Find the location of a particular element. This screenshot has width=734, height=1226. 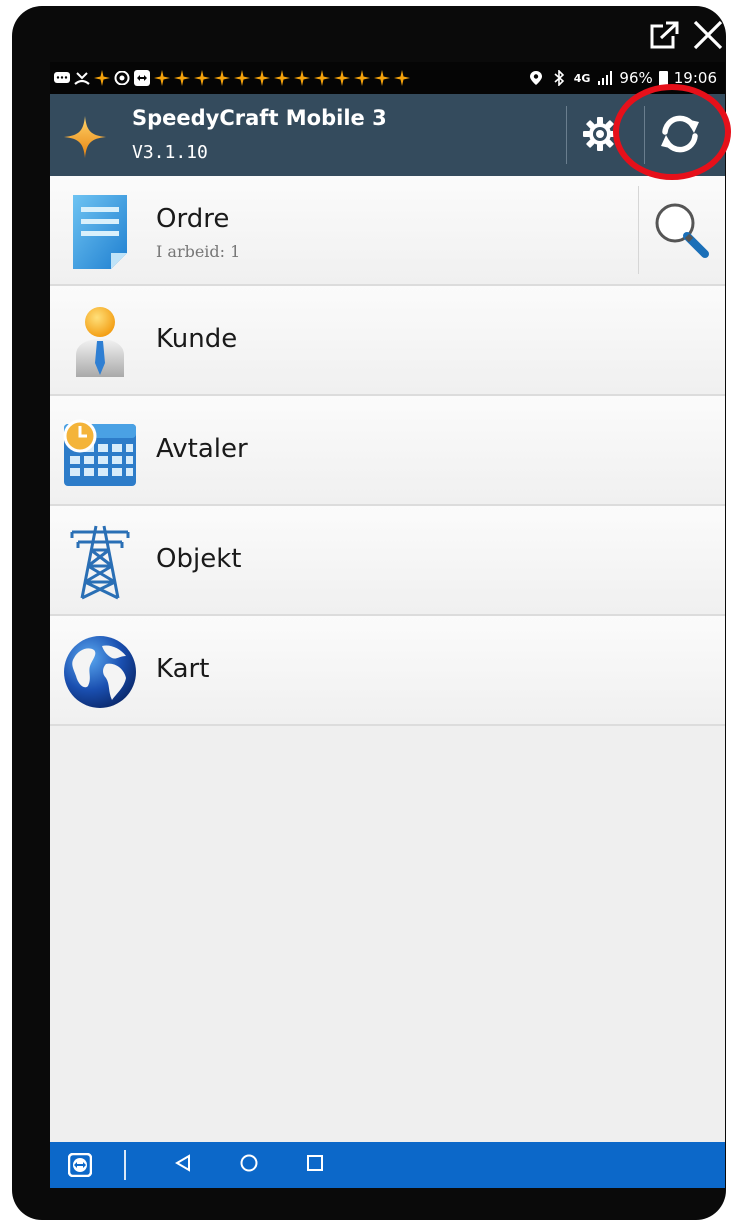

star-logo-icon is located at coordinates (85, 139).